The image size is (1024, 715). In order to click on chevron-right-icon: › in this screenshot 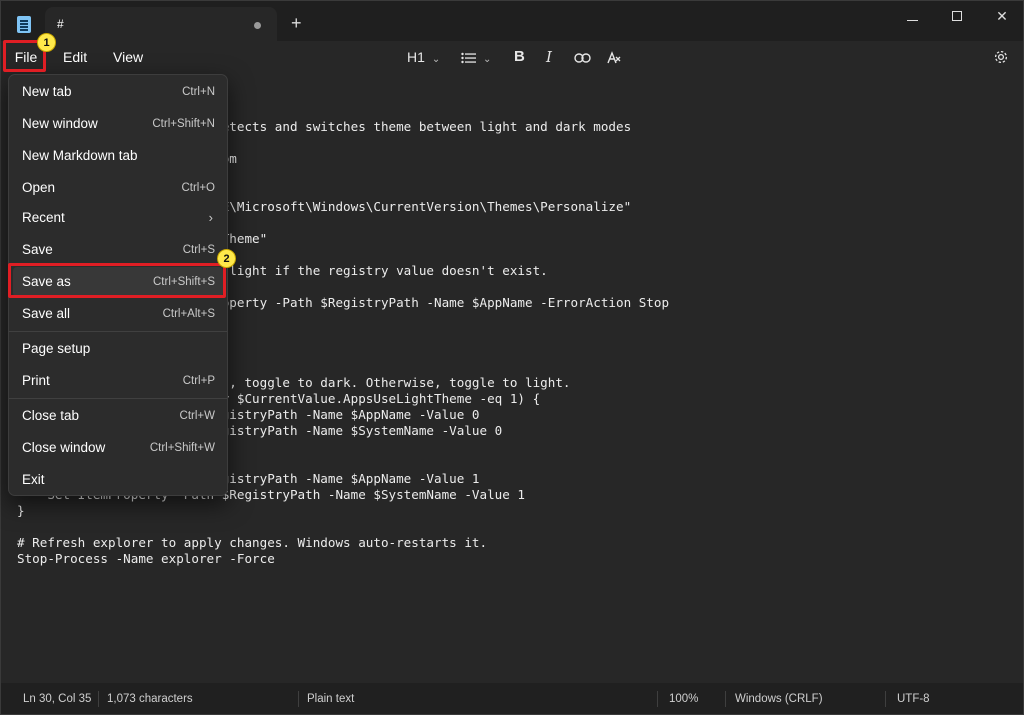, I will do `click(210, 217)`.